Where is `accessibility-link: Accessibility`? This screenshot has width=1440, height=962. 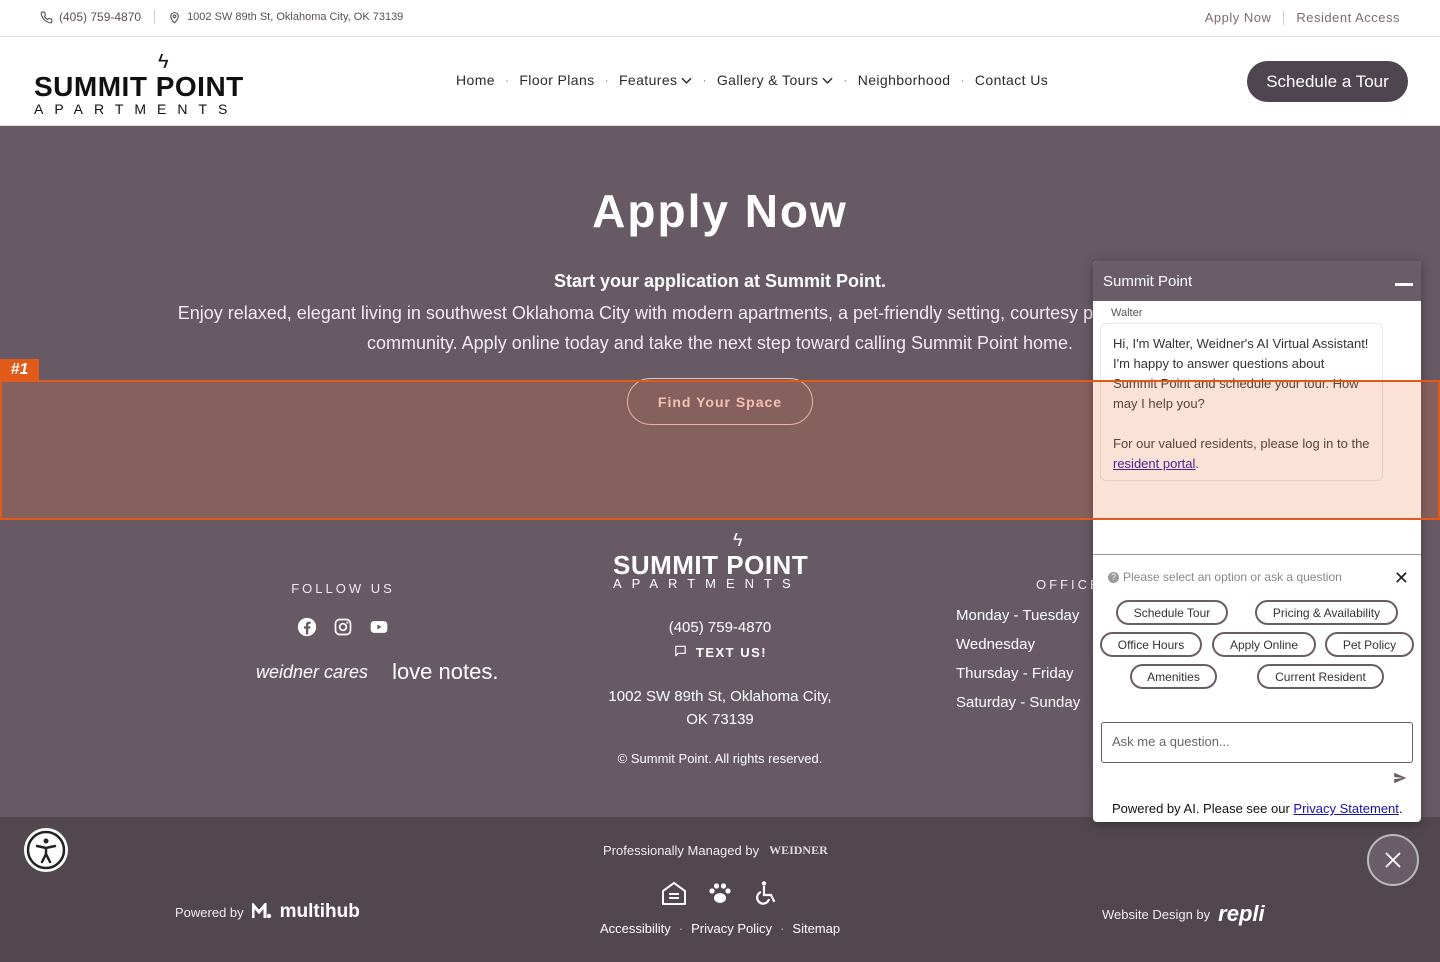
accessibility-link: Accessibility is located at coordinates (635, 928).